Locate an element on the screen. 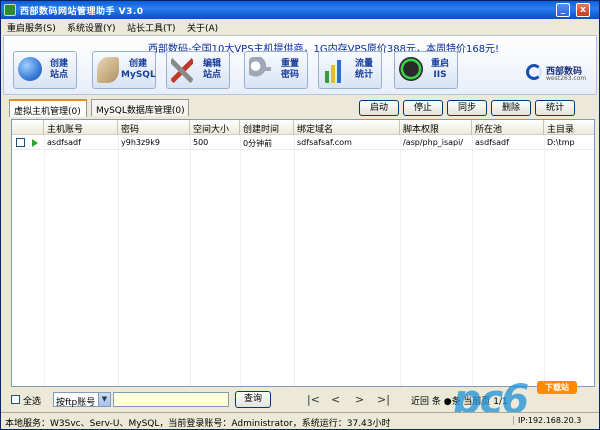  create-mysql-button: 创建 MySQL is located at coordinates (124, 70).